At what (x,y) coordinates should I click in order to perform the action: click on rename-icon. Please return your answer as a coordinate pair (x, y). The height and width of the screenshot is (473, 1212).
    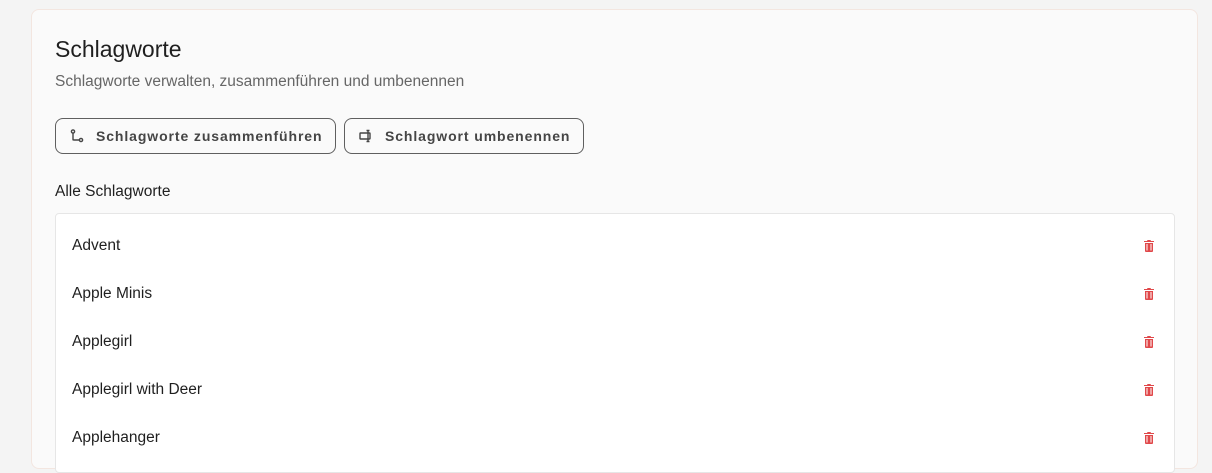
    Looking at the image, I should click on (366, 136).